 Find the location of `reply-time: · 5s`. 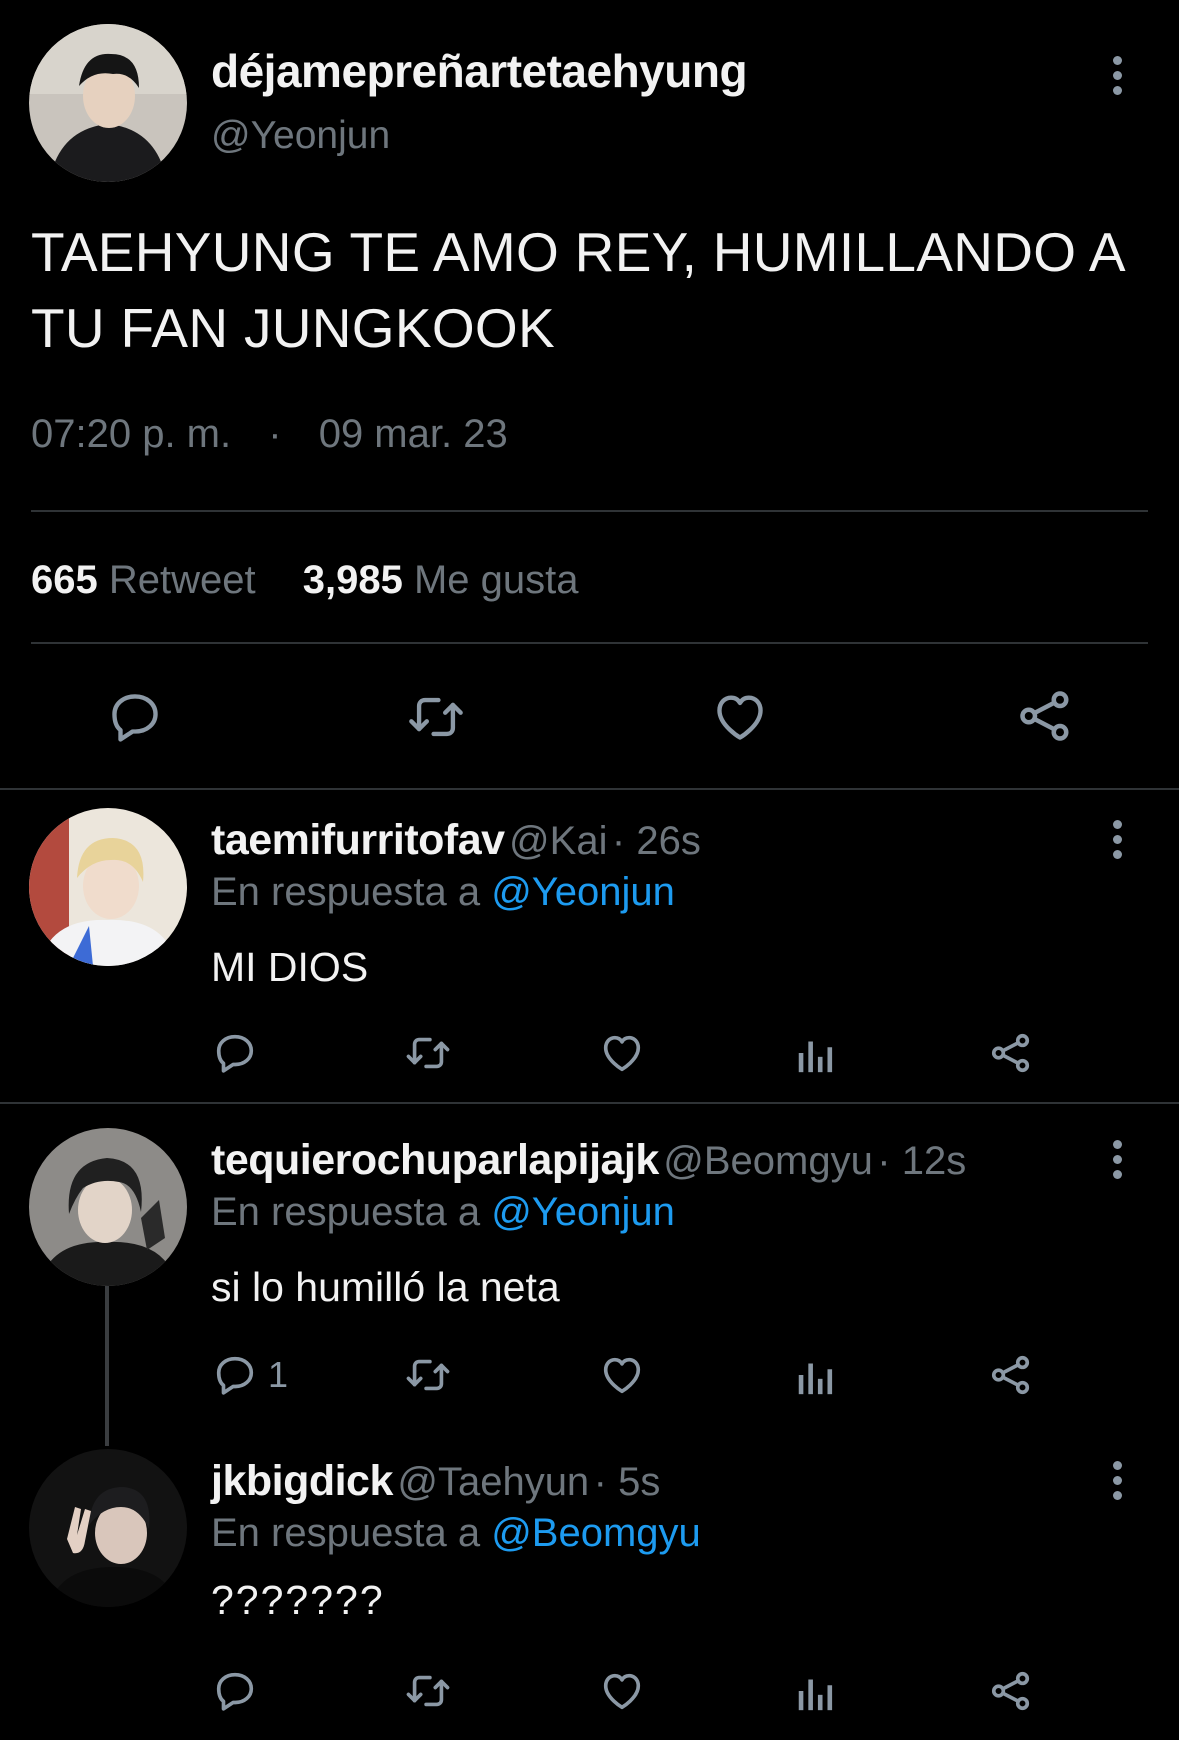

reply-time: · 5s is located at coordinates (627, 1482).